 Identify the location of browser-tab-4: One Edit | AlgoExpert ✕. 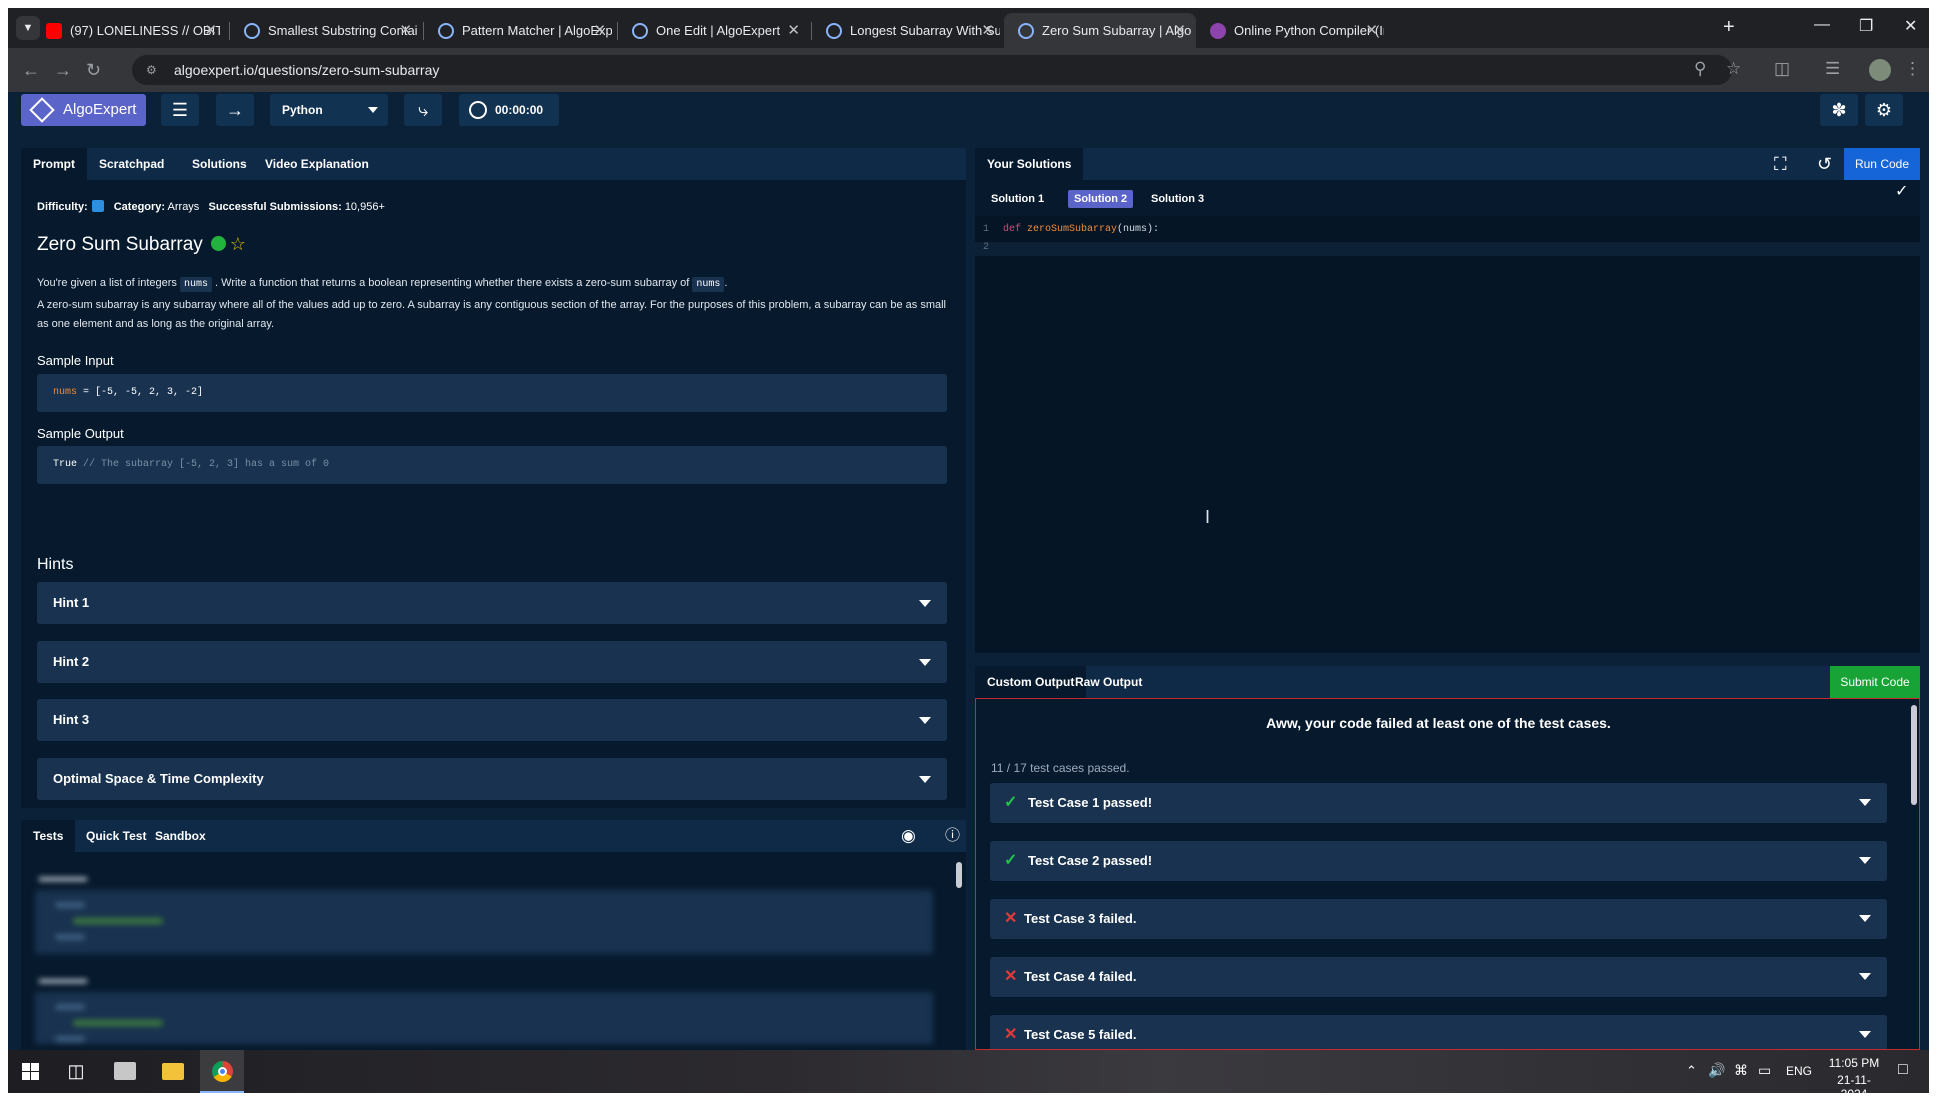
(714, 30).